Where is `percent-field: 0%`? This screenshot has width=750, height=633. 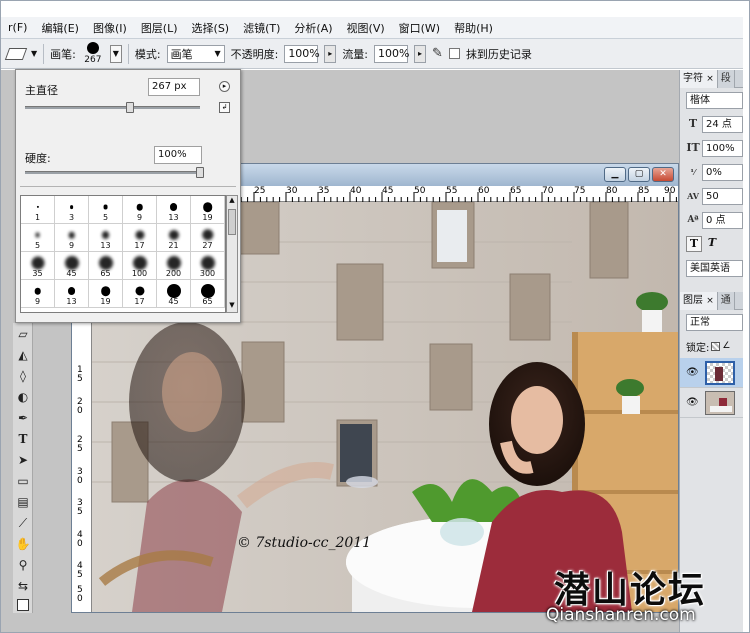
percent-field: 0% is located at coordinates (722, 172).